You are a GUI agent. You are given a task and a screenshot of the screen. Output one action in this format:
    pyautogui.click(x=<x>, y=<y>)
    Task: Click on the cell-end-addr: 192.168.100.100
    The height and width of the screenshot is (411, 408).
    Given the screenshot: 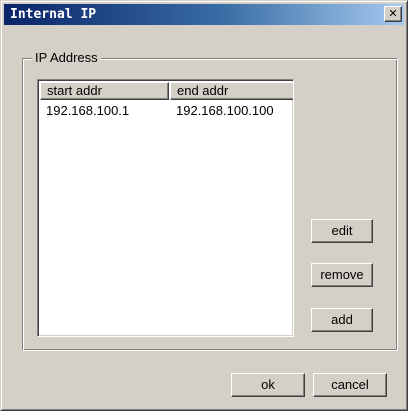 What is the action you would take?
    pyautogui.click(x=225, y=110)
    